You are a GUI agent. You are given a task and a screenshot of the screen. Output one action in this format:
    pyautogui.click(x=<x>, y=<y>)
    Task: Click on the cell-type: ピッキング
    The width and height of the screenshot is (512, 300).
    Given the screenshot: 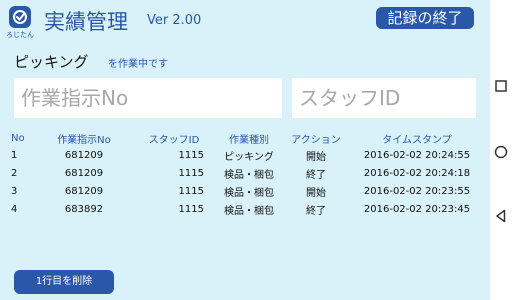 What is the action you would take?
    pyautogui.click(x=249, y=157)
    